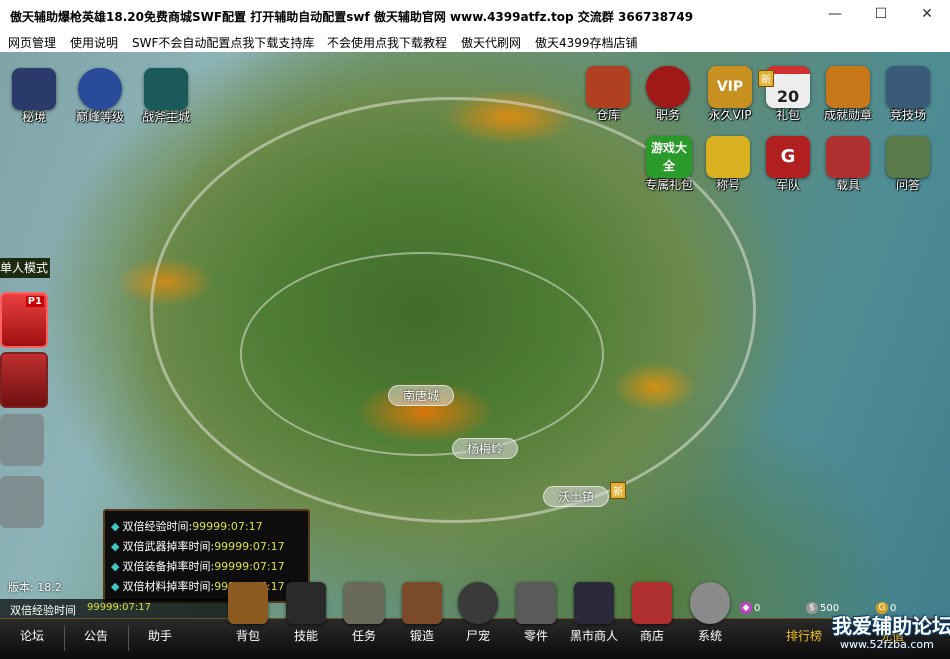 This screenshot has height=659, width=950. I want to click on zombie-icon, so click(908, 157).